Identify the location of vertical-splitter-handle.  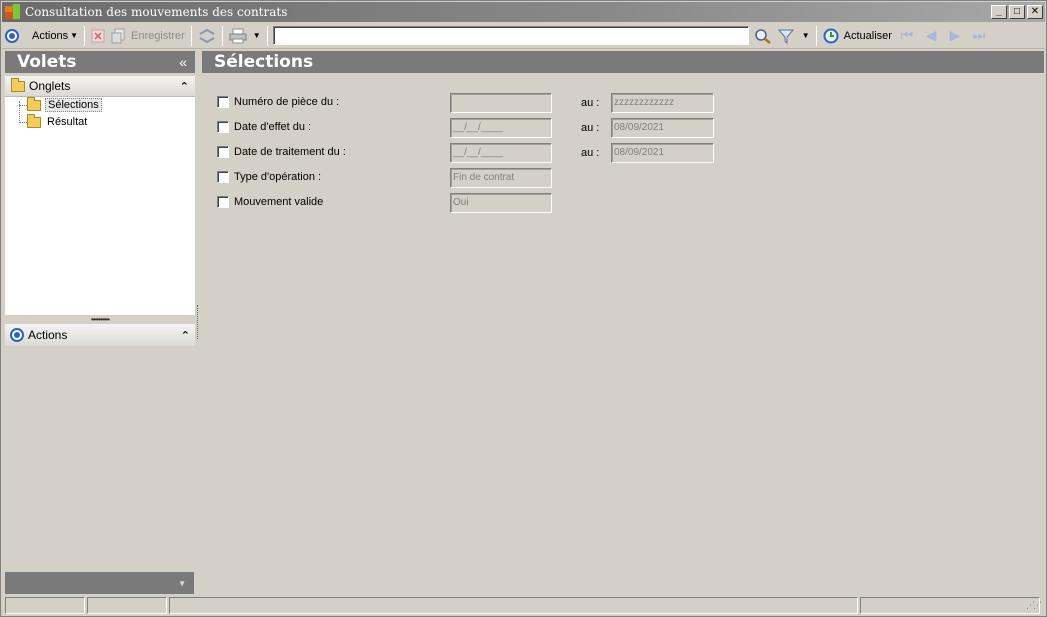
(198, 322).